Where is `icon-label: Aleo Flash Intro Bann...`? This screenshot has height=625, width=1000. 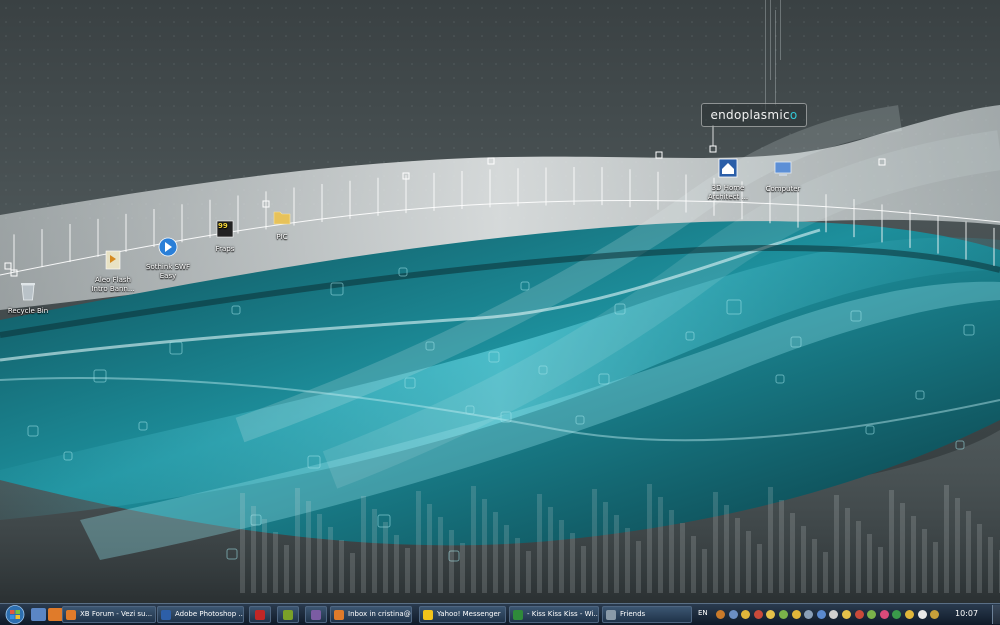
icon-label: Aleo Flash Intro Bann... is located at coordinates (113, 284).